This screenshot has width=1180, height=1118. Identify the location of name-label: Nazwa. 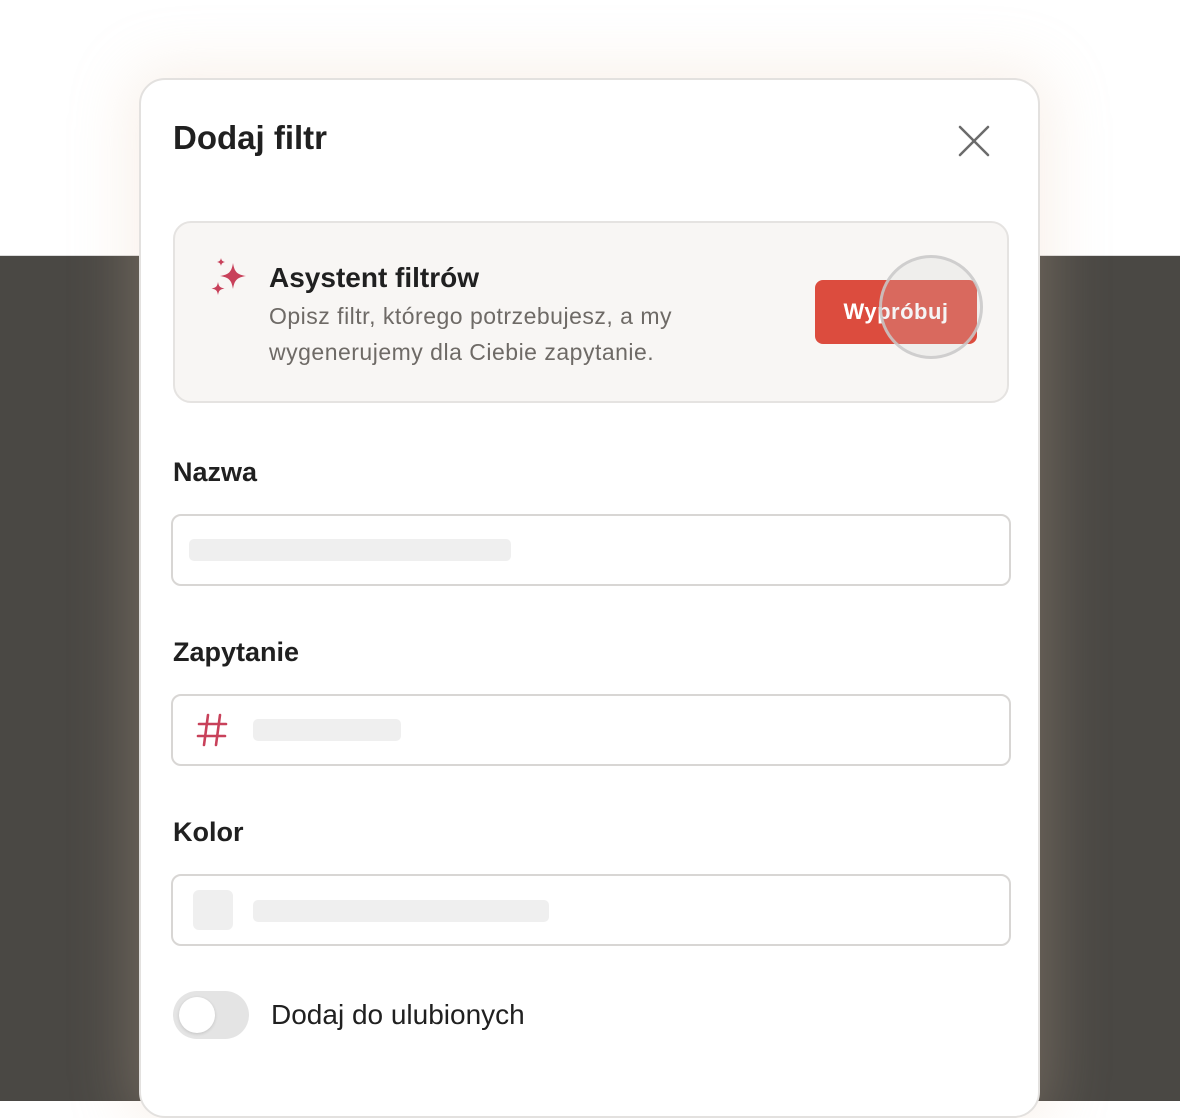
(215, 472).